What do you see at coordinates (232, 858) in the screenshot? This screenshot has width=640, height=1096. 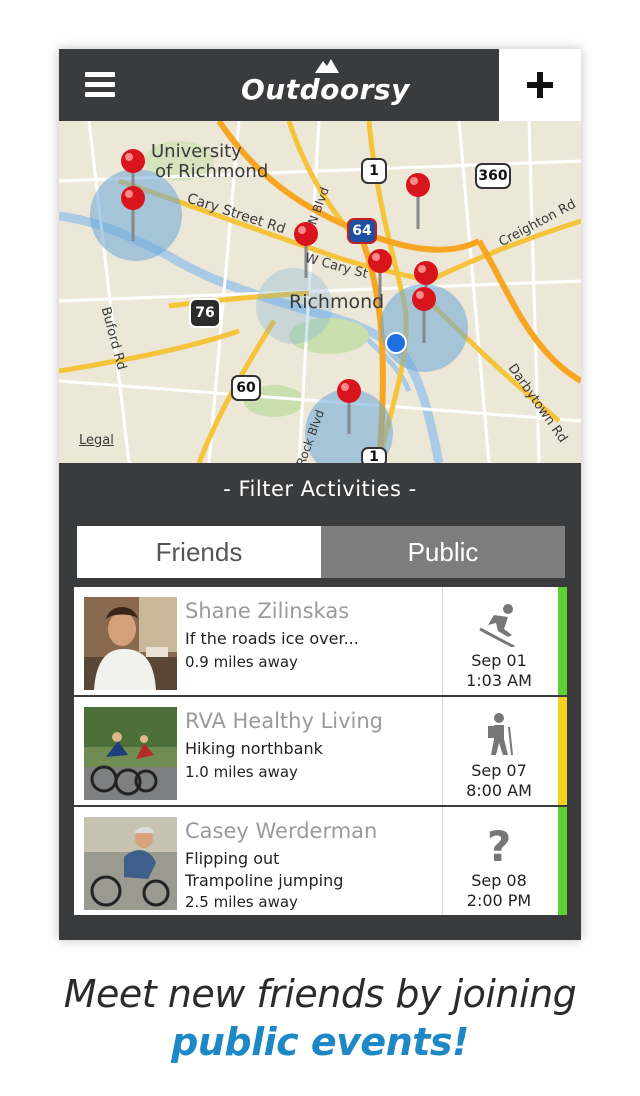 I see `activity-description: Flipping out` at bounding box center [232, 858].